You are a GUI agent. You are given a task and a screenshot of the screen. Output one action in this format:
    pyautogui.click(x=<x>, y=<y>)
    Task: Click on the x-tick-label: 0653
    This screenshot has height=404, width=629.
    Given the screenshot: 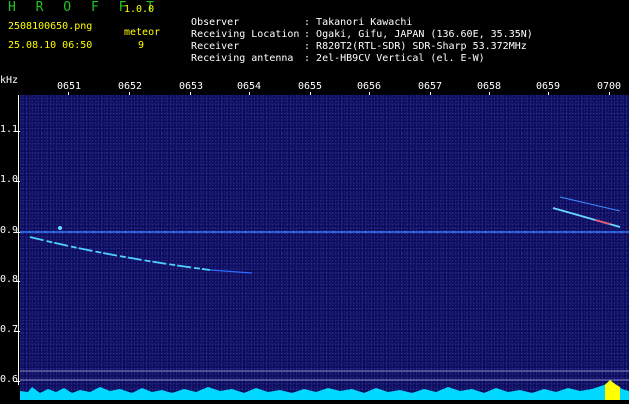 What is the action you would take?
    pyautogui.click(x=191, y=86)
    